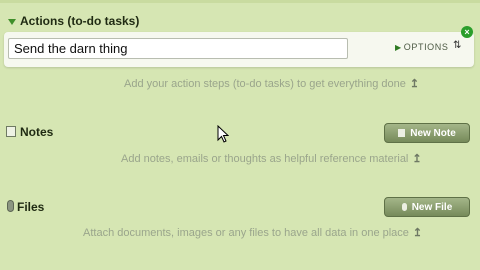 This screenshot has width=480, height=270. I want to click on file-icon, so click(404, 207).